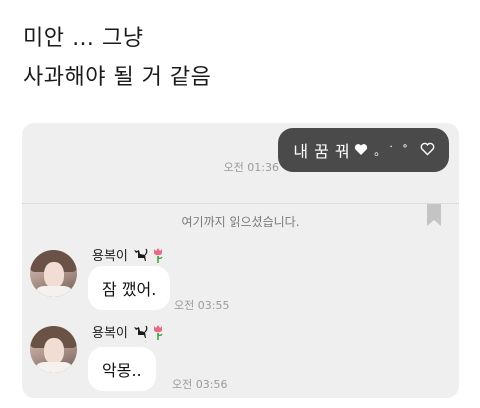 The height and width of the screenshot is (408, 480). Describe the element at coordinates (83, 38) in the screenshot. I see `caption-line-1: 미안 … 그냥` at that location.